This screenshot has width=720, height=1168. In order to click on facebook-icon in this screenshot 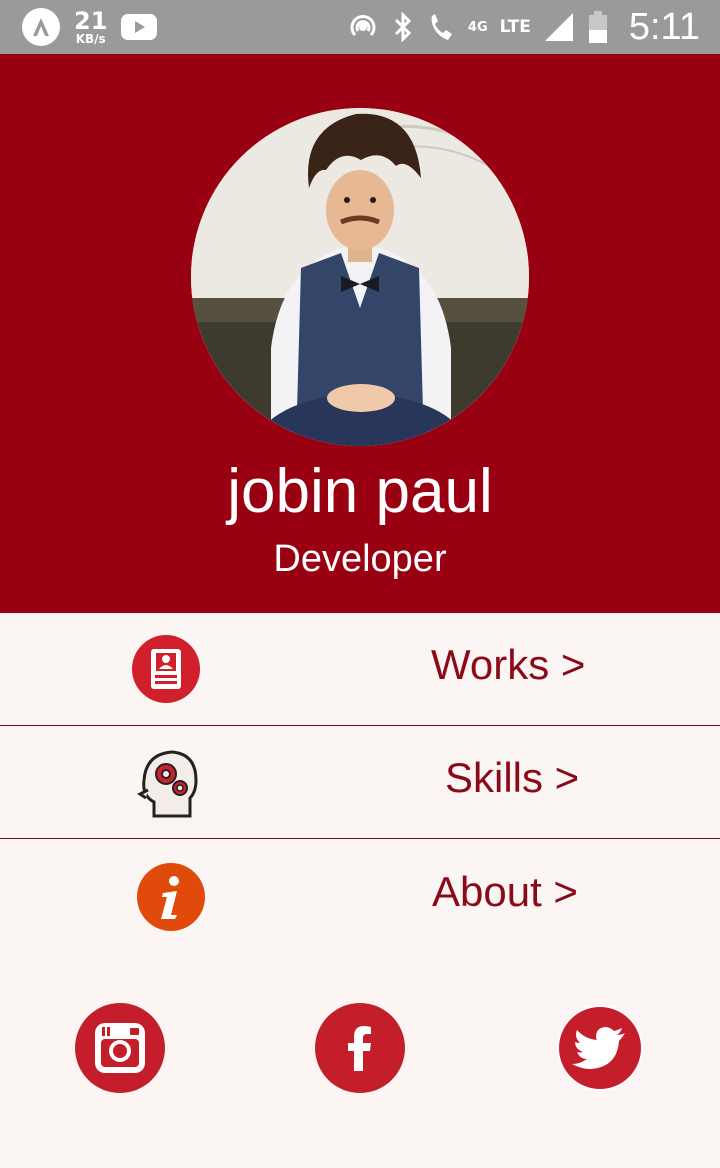, I will do `click(360, 1048)`.